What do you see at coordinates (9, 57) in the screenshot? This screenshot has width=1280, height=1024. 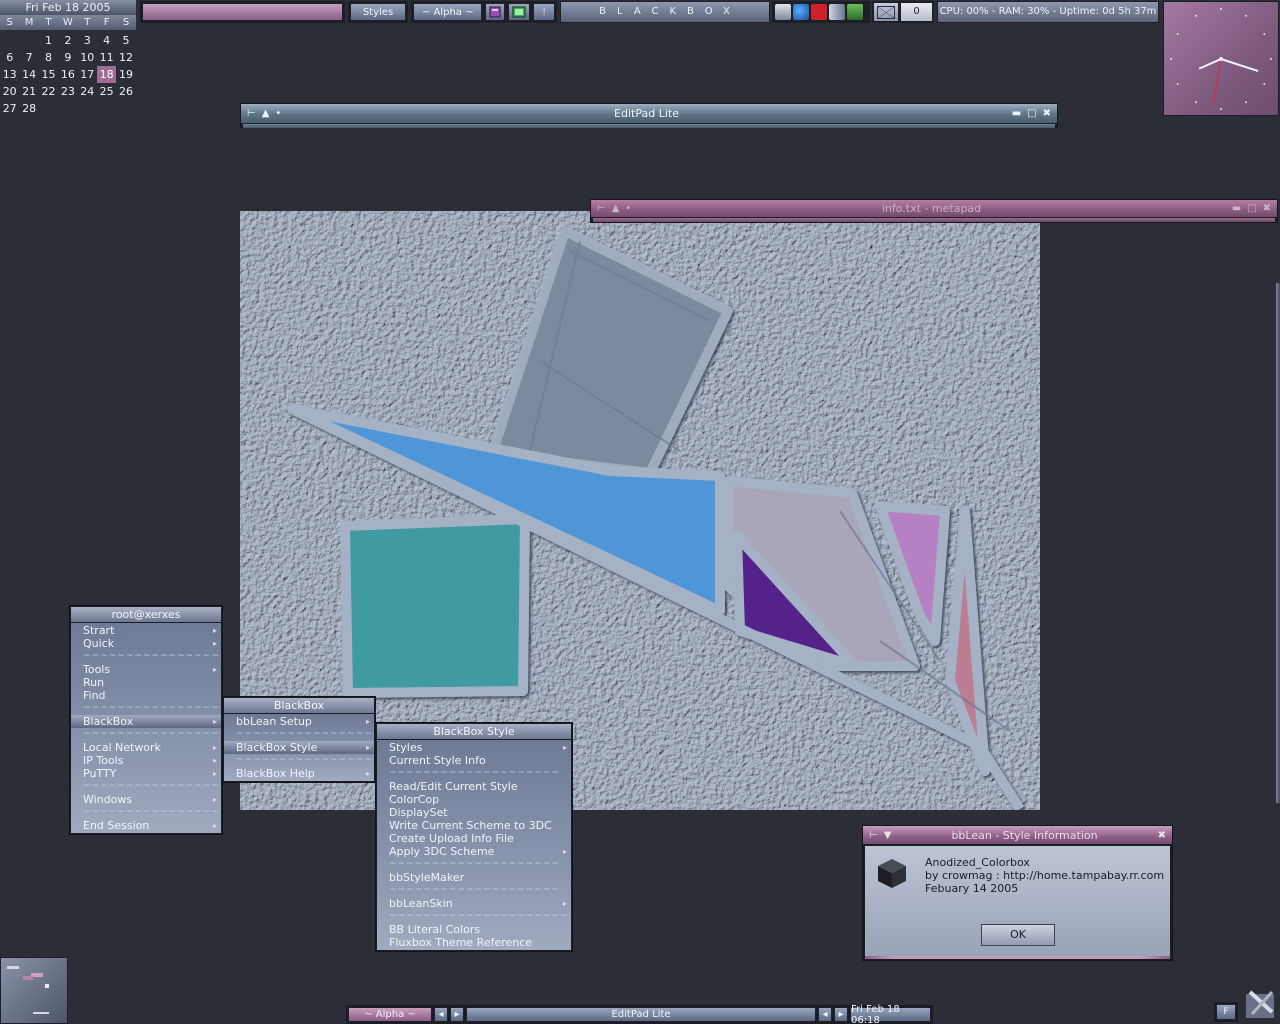 I see `calendar-day: 6` at bounding box center [9, 57].